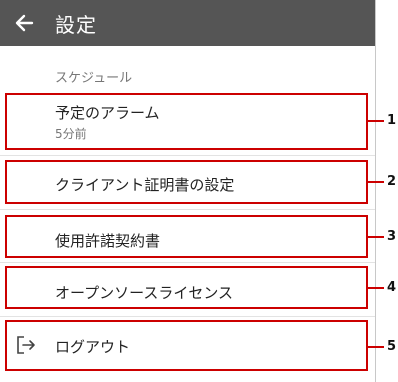 The height and width of the screenshot is (382, 398). I want to click on callout-number-4: 4, so click(392, 287).